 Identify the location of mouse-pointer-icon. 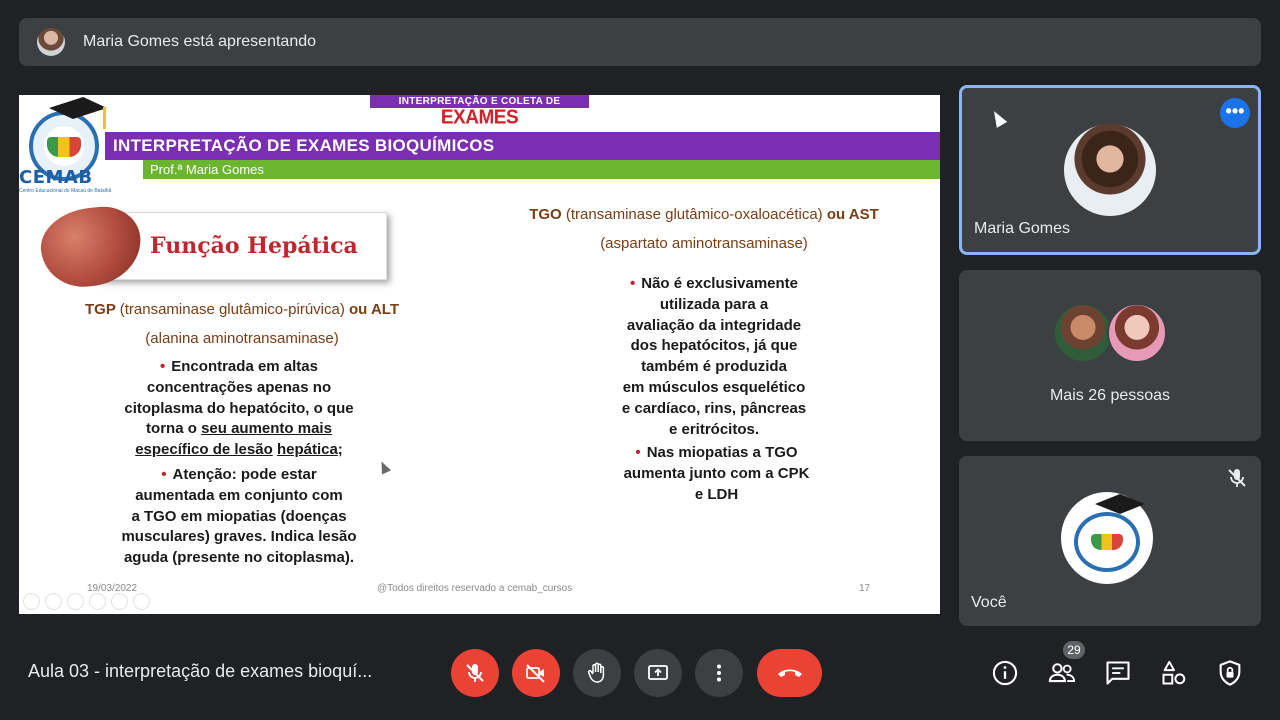
(998, 118).